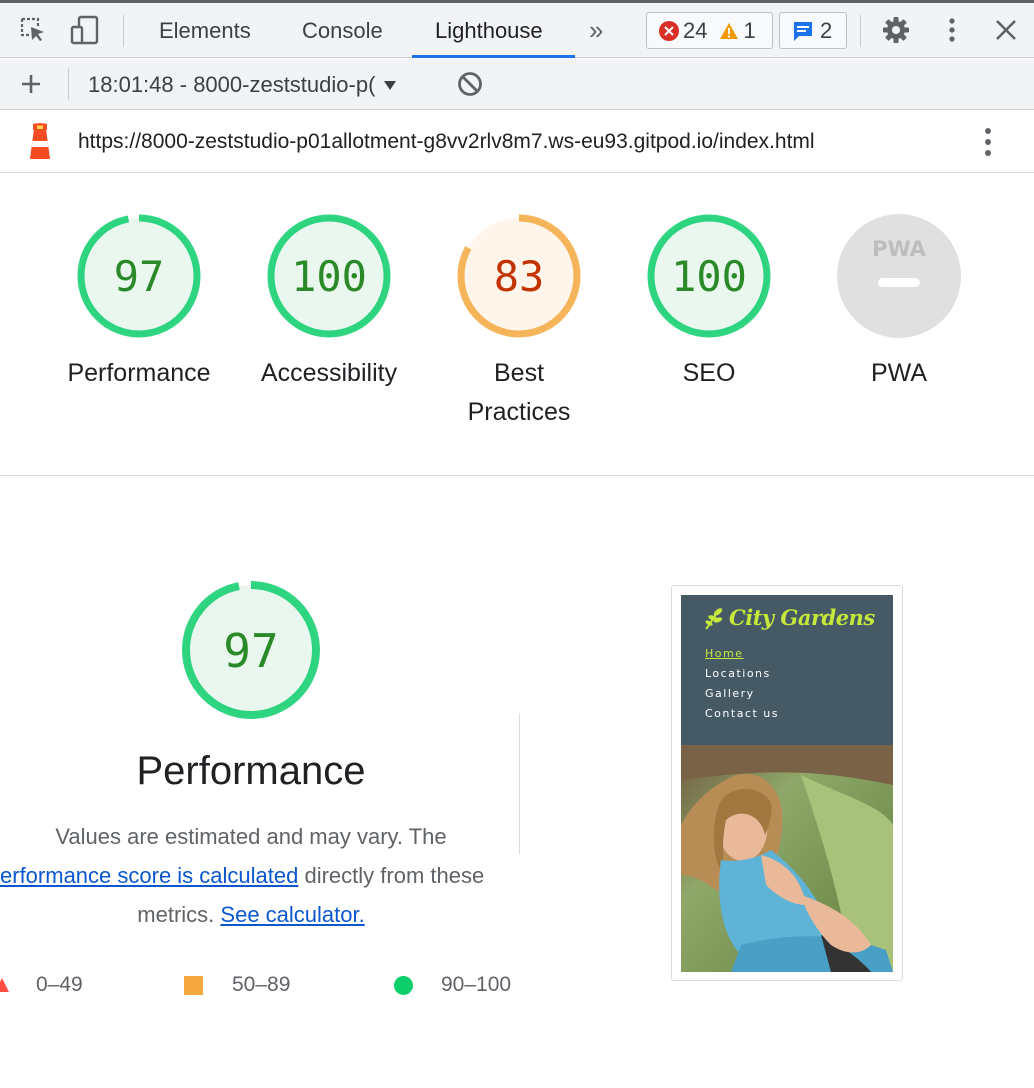  I want to click on more-options-kebab-icon, so click(952, 30).